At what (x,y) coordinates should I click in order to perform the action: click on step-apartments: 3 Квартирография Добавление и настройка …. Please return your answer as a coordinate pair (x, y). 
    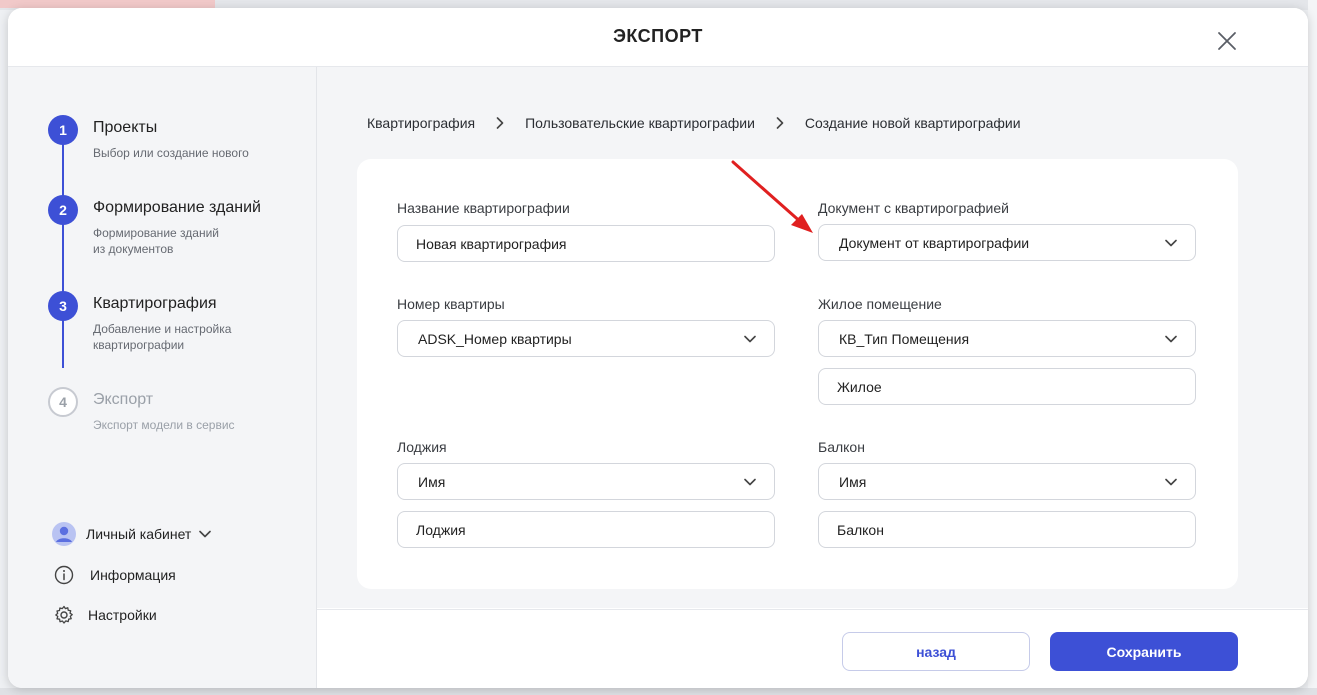
    Looking at the image, I should click on (178, 326).